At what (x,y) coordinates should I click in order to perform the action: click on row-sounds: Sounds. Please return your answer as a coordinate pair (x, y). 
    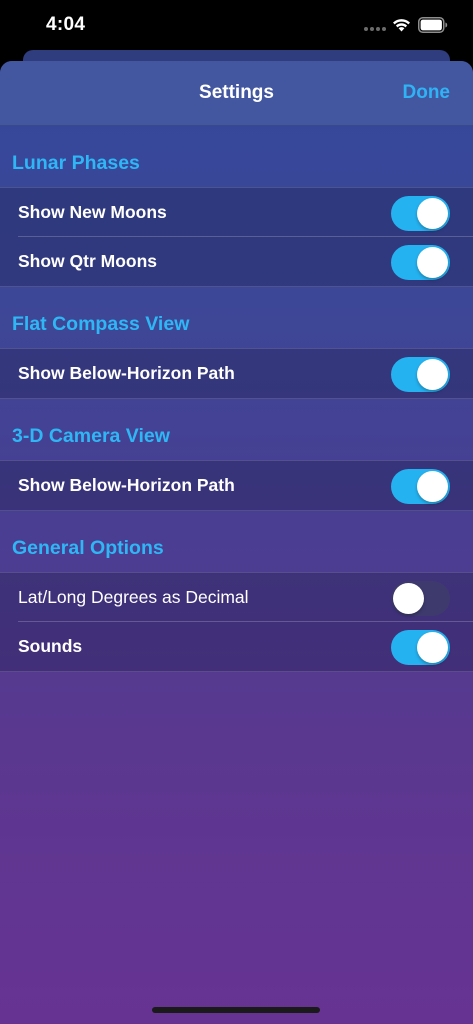
    Looking at the image, I should click on (236, 646).